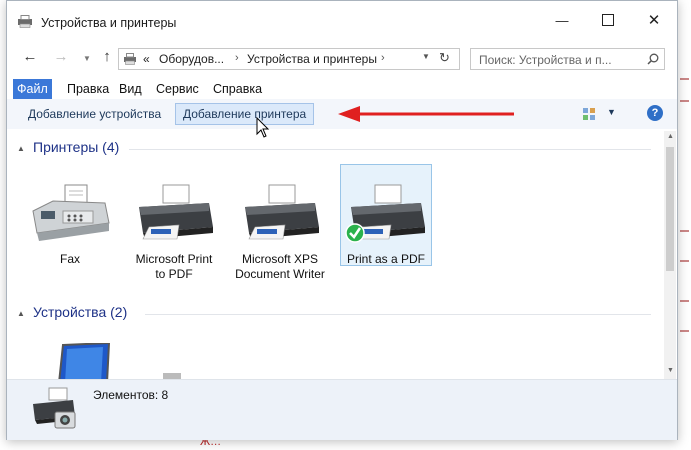 The height and width of the screenshot is (450, 691). Describe the element at coordinates (342, 409) in the screenshot. I see `details-pane: Элементов: 8` at that location.